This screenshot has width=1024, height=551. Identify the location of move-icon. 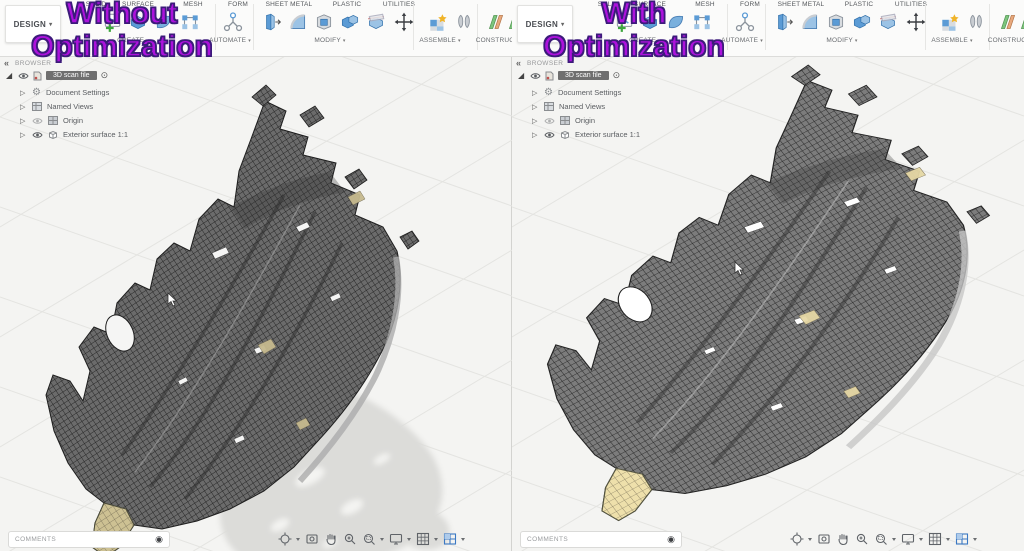
(404, 22).